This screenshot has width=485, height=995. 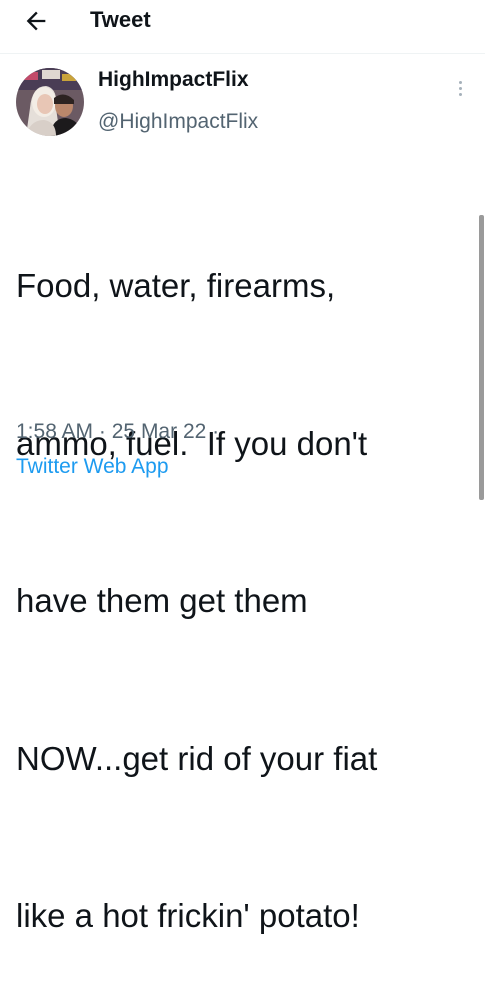 What do you see at coordinates (460, 89) in the screenshot?
I see `more-options-button` at bounding box center [460, 89].